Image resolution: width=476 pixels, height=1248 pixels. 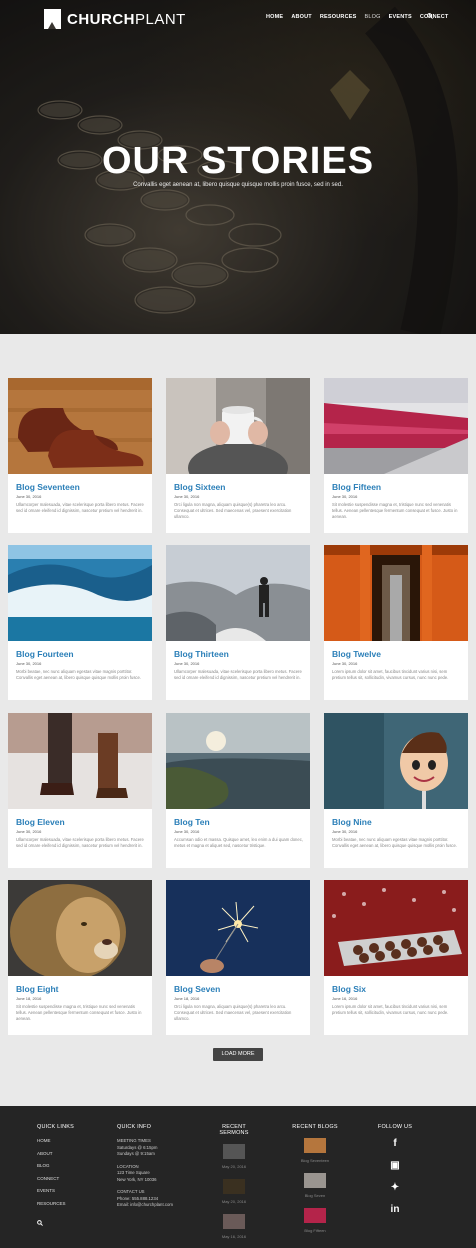 I want to click on blog-title: Blog Fifteen, so click(x=356, y=487).